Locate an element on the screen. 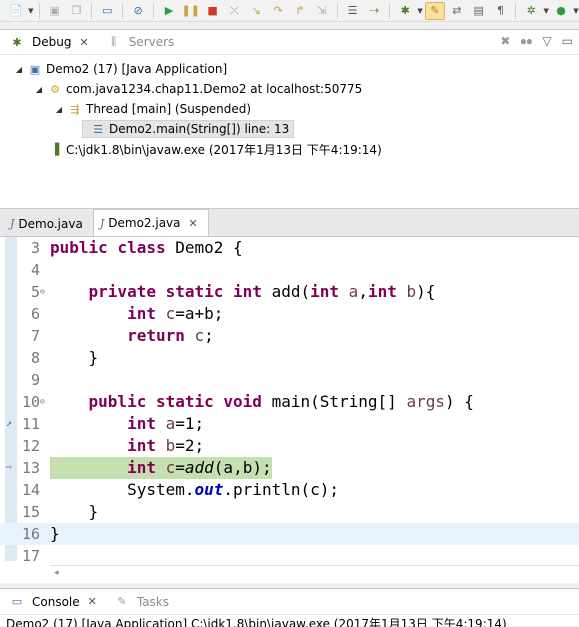  save-icon: ▣ is located at coordinates (55, 11).